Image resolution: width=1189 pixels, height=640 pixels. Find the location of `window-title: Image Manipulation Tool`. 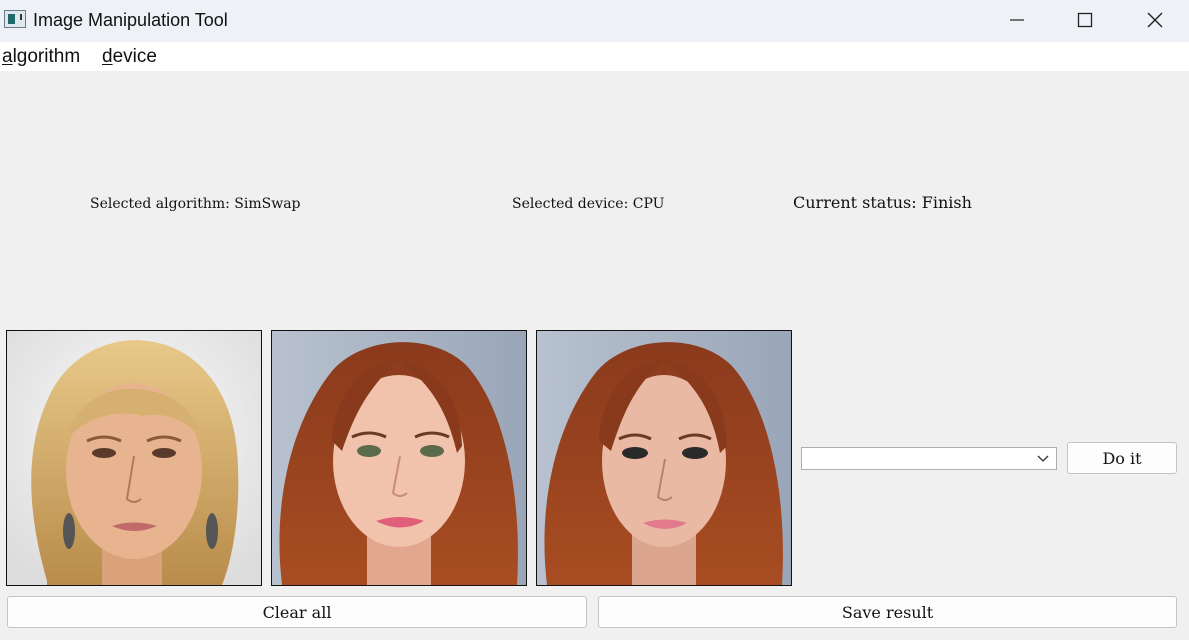

window-title: Image Manipulation Tool is located at coordinates (130, 20).